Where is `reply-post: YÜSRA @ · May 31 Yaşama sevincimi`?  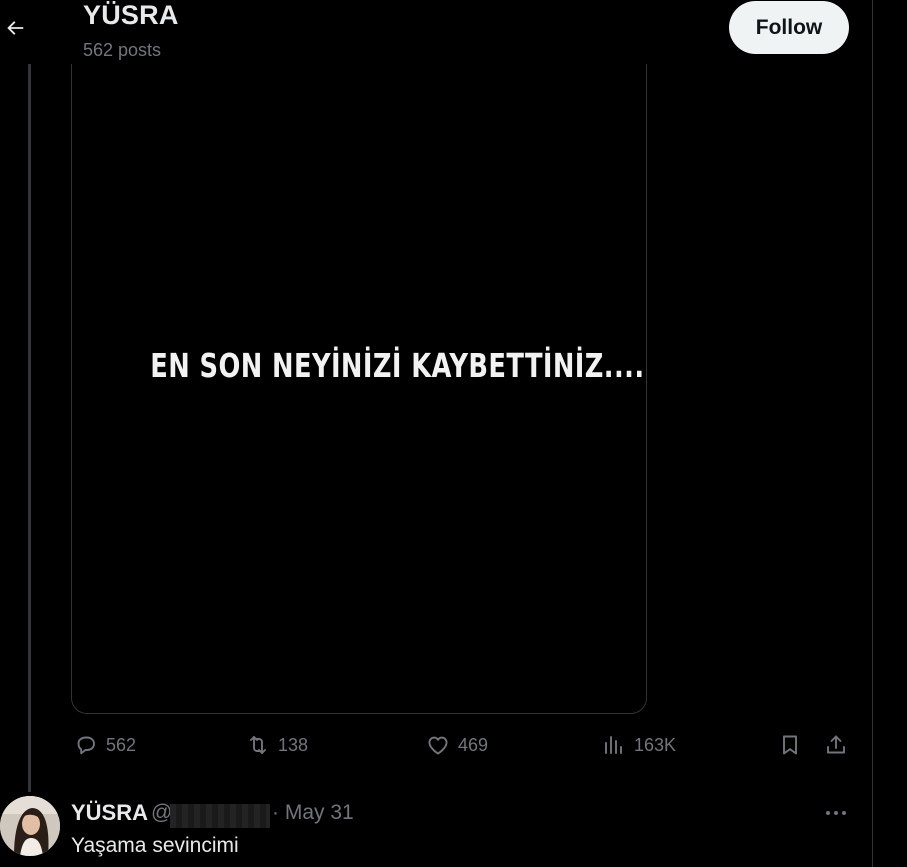 reply-post: YÜSRA @ · May 31 Yaşama sevincimi is located at coordinates (436, 831).